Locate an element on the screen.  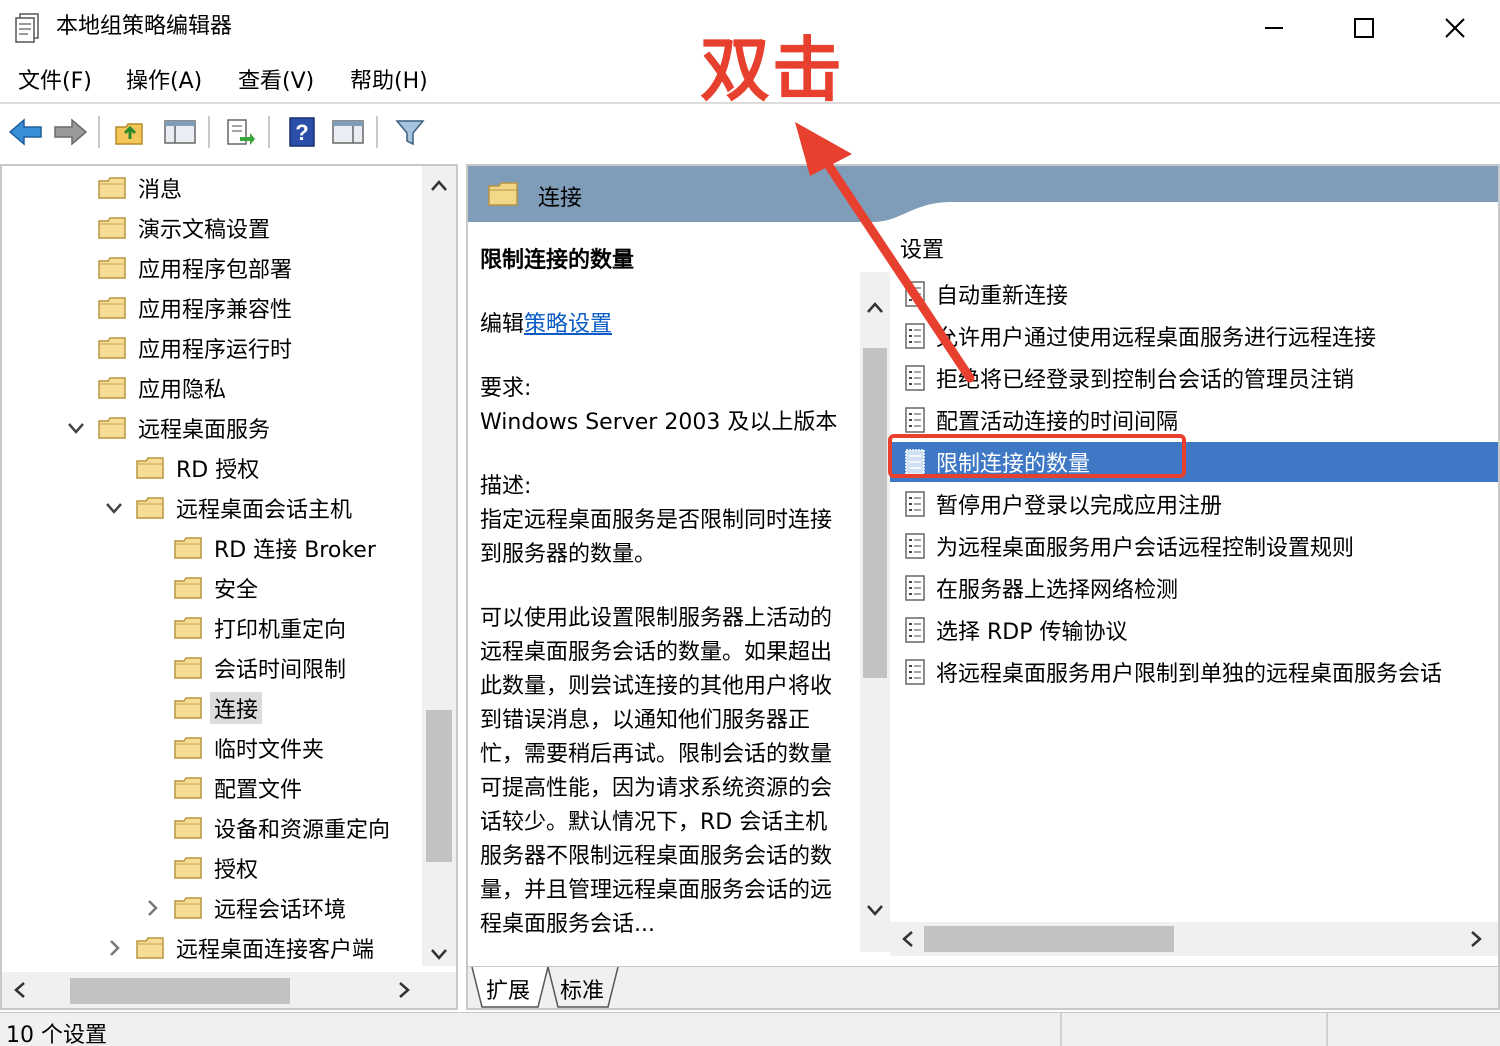
status-text: 10 个设置 is located at coordinates (56, 1034).